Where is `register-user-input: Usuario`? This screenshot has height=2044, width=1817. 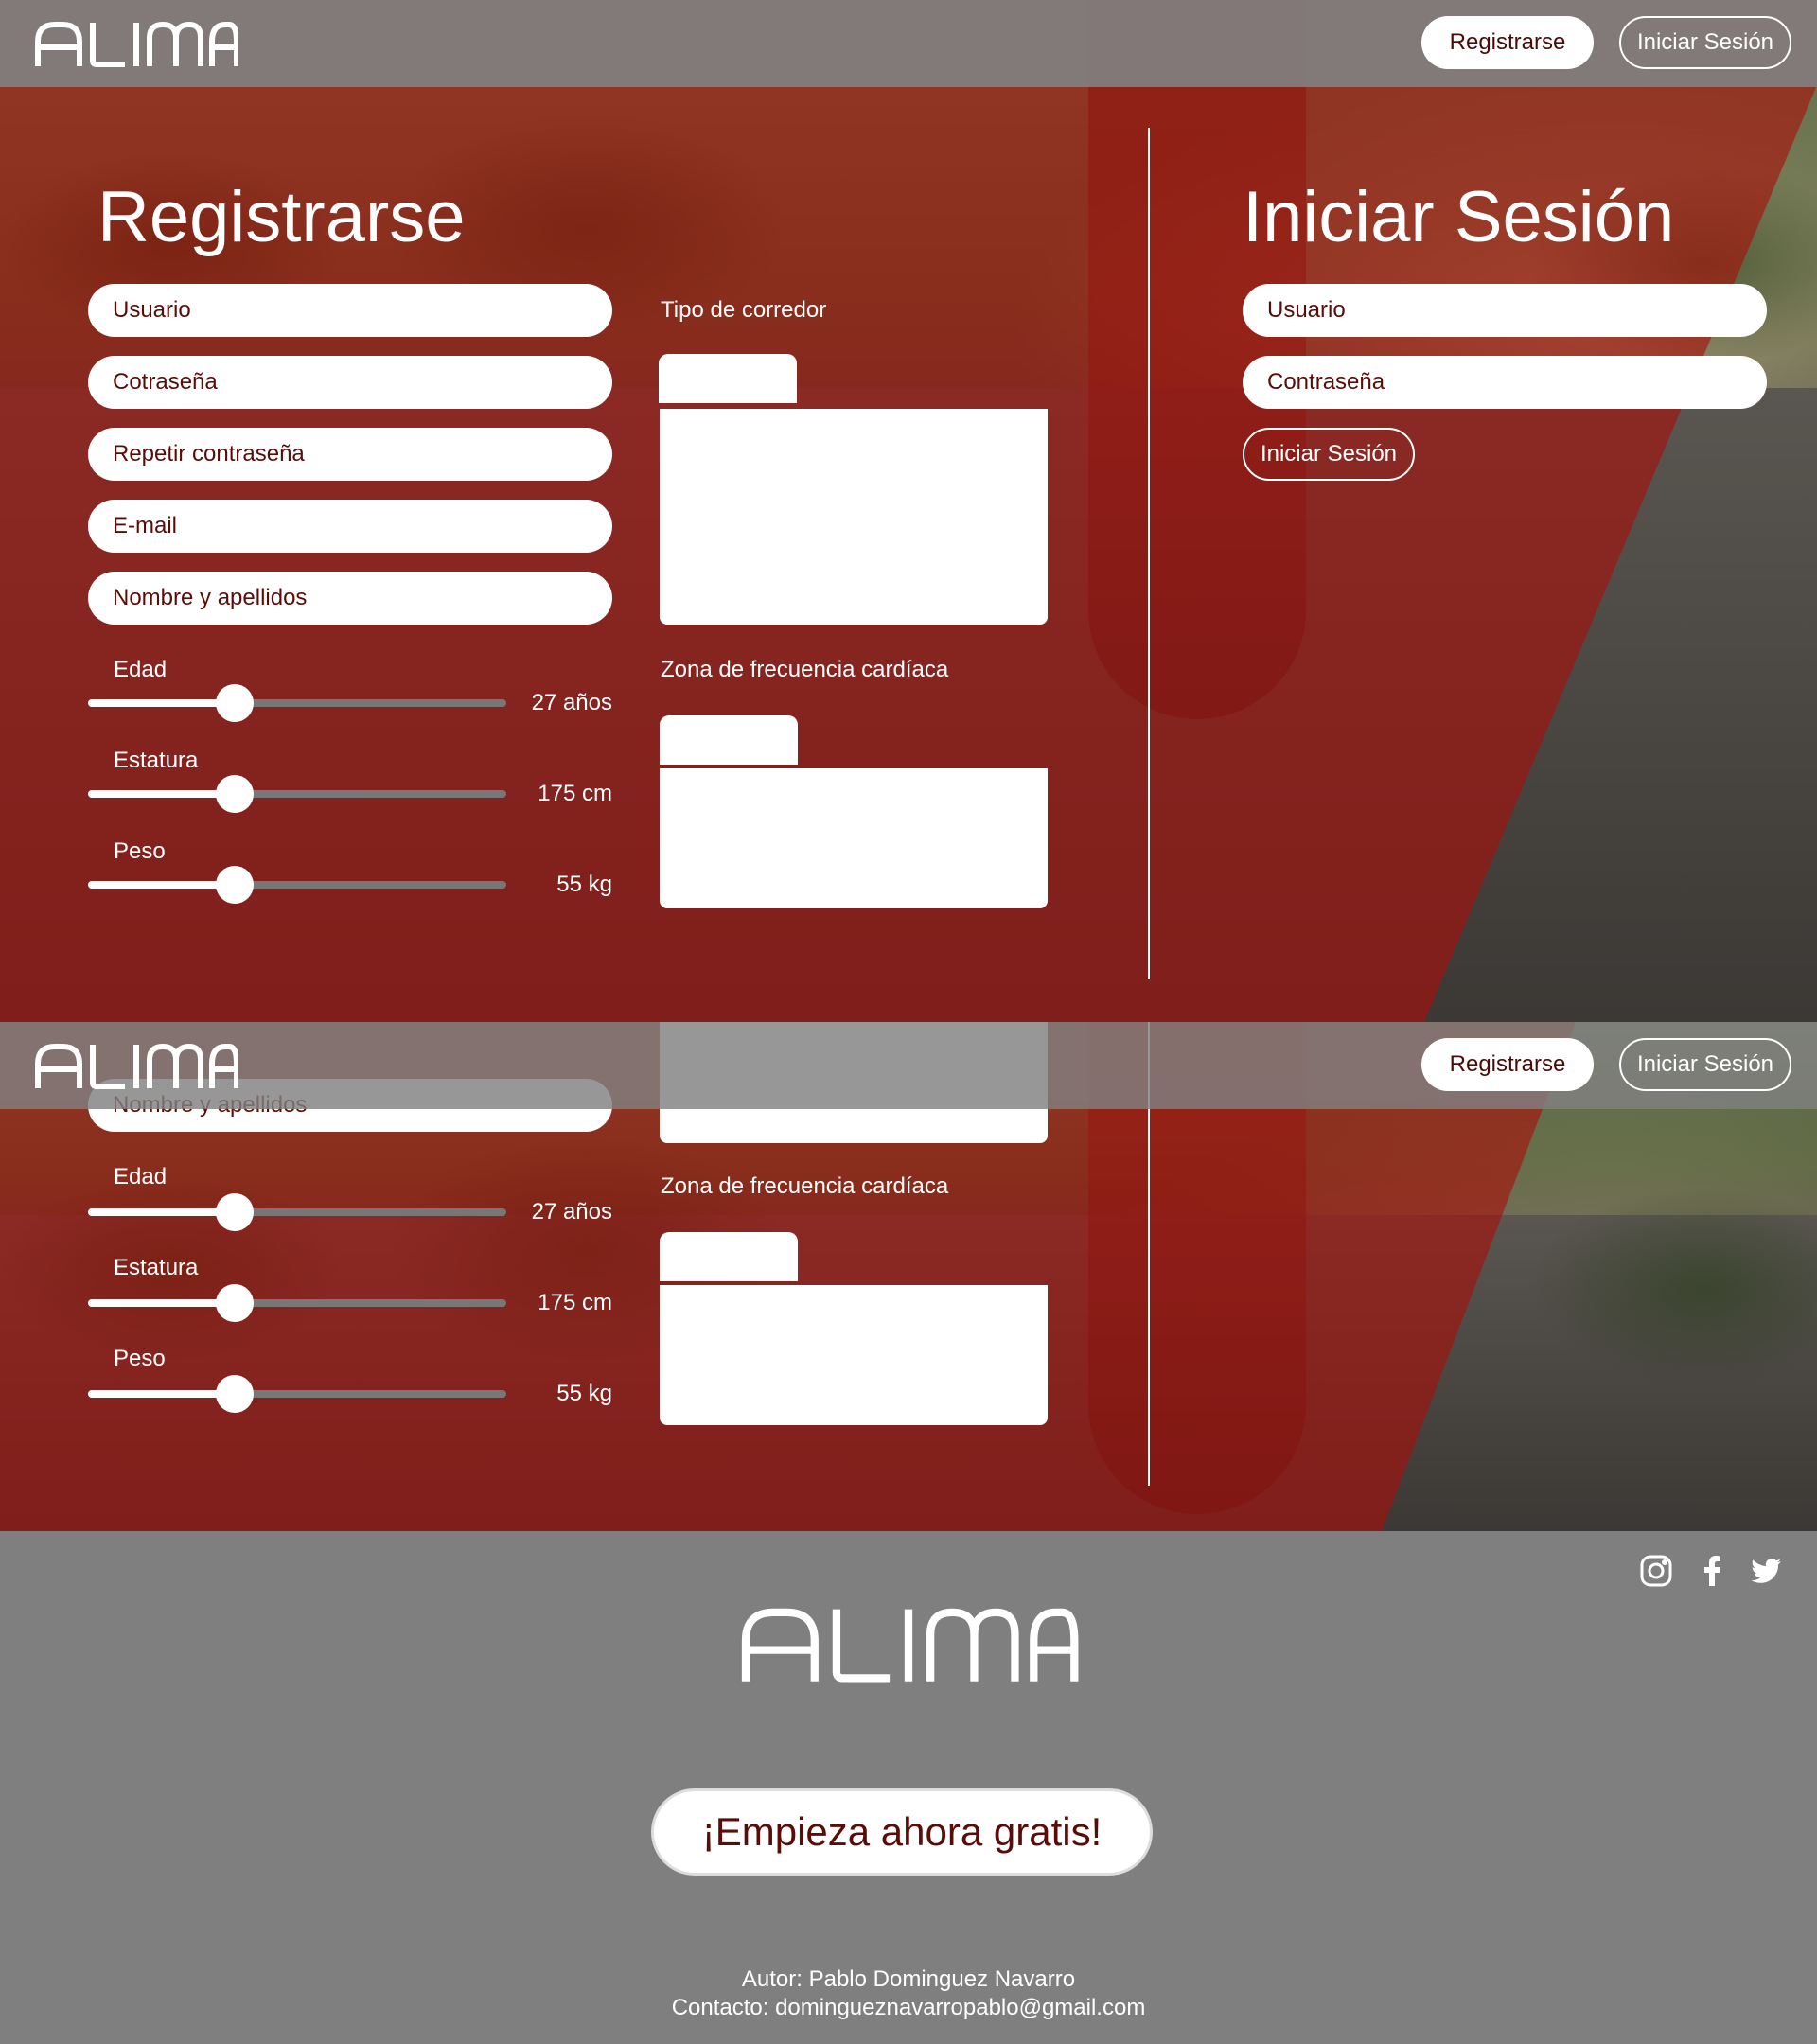 register-user-input: Usuario is located at coordinates (350, 310).